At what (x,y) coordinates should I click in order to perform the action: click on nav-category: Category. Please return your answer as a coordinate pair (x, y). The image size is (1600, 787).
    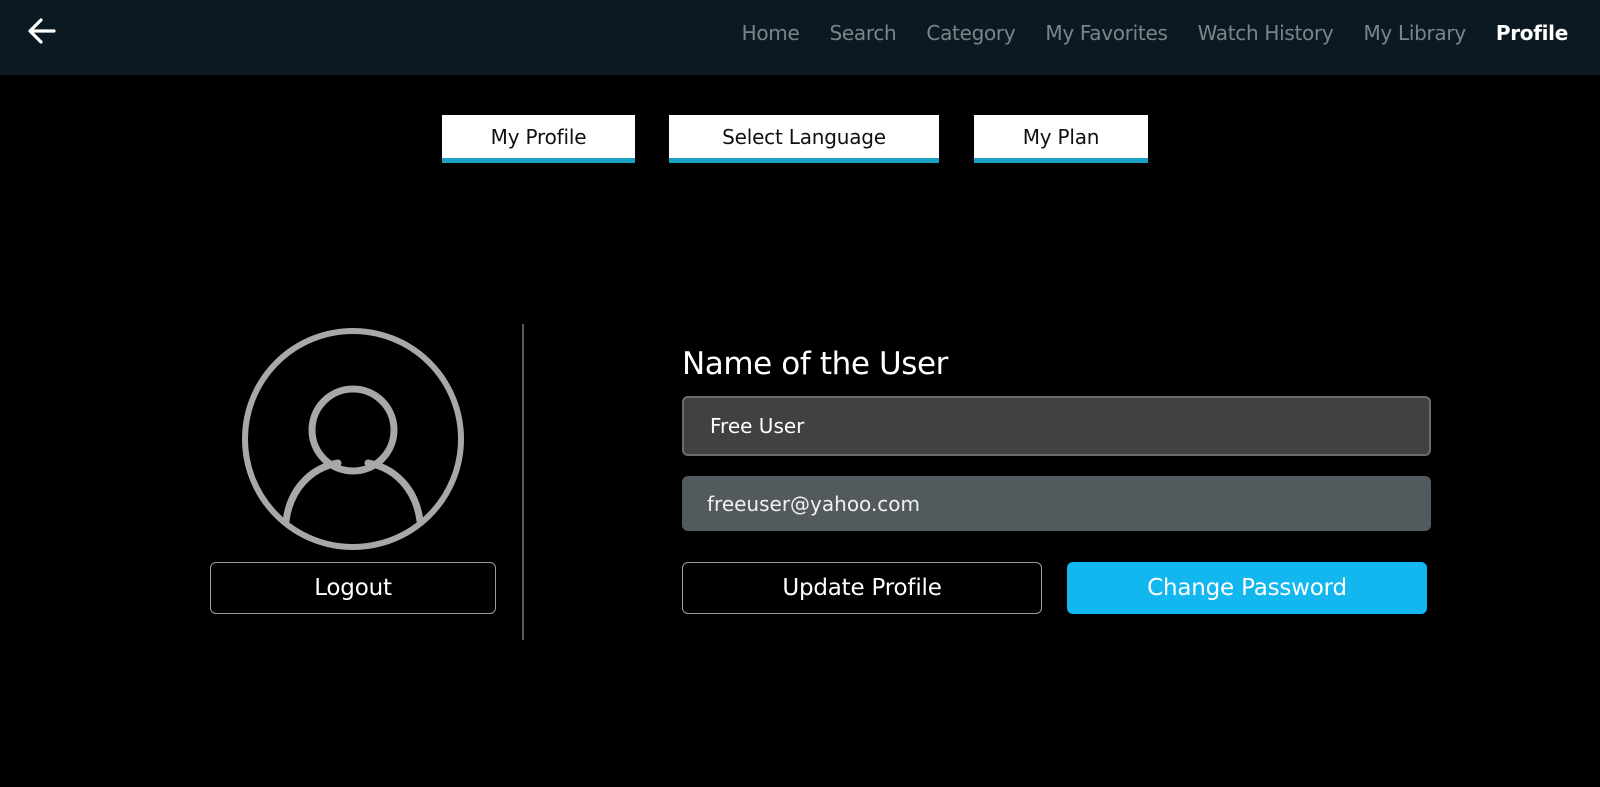
    Looking at the image, I should click on (970, 33).